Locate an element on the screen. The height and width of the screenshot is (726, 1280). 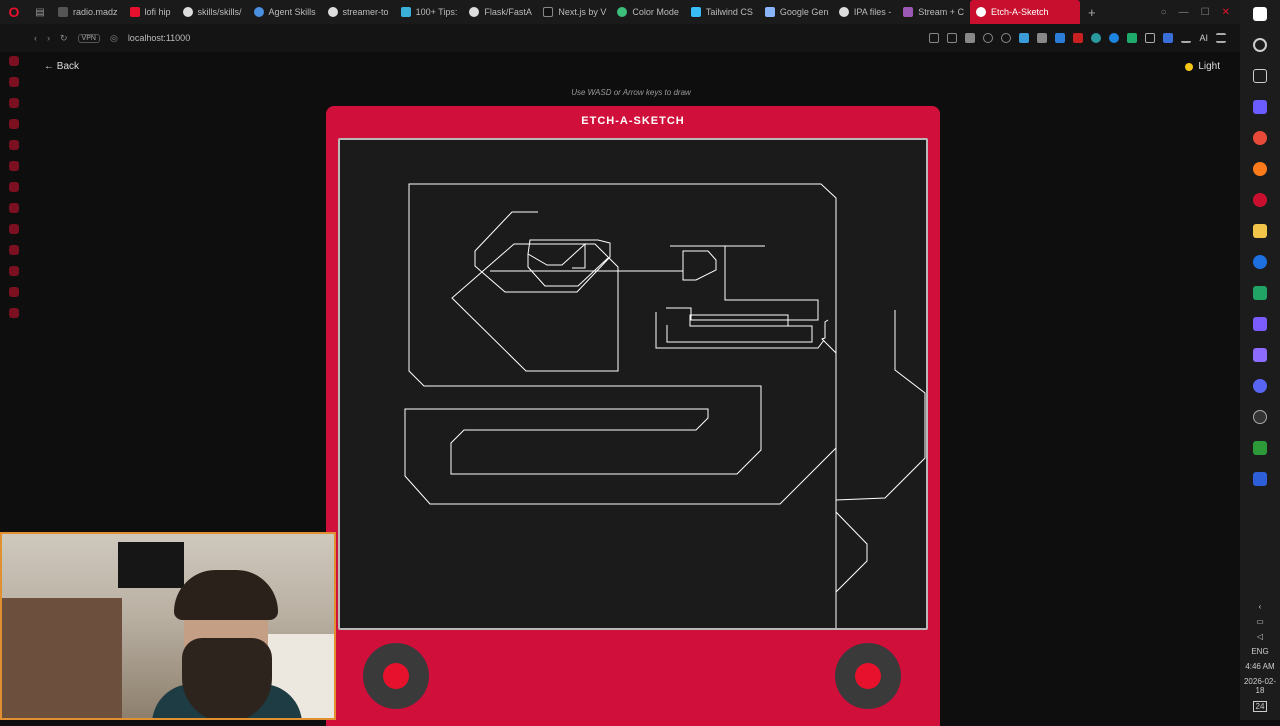
file-explorer-icon is located at coordinates (1260, 231).